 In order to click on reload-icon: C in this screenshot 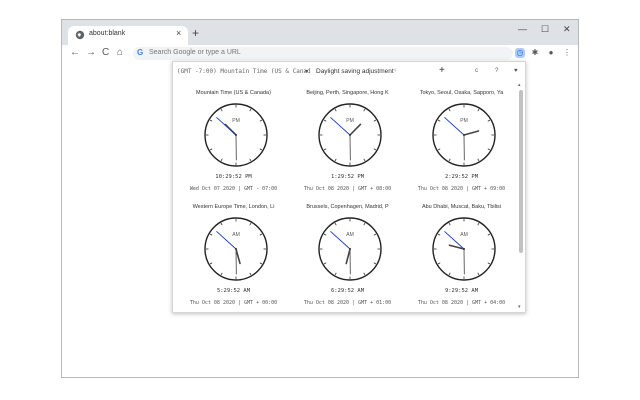, I will do `click(105, 53)`.